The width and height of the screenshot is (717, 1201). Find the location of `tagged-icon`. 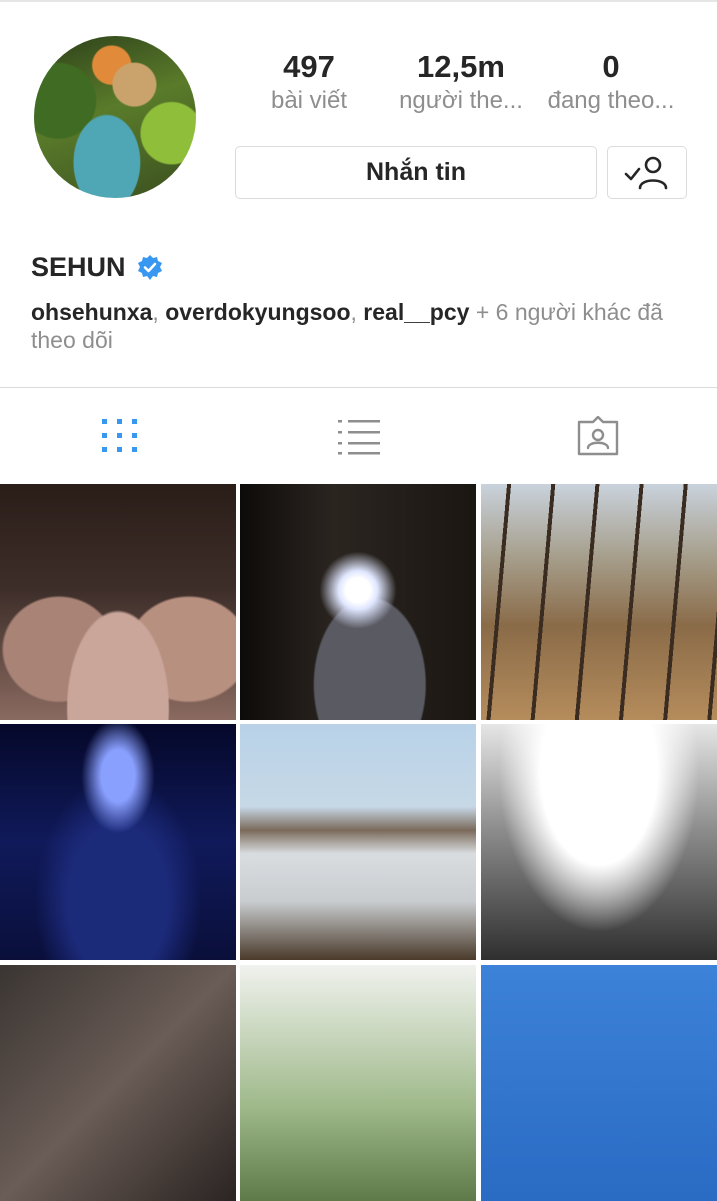

tagged-icon is located at coordinates (597, 435).